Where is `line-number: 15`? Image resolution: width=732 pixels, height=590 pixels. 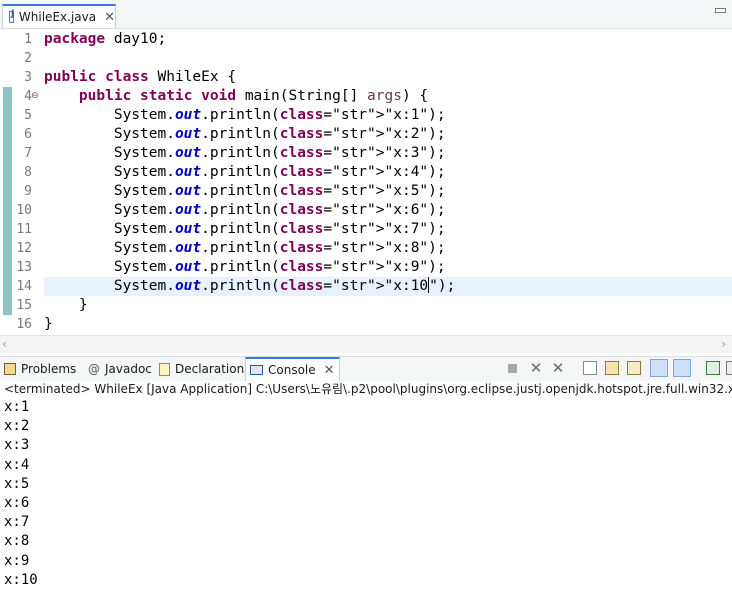 line-number: 15 is located at coordinates (24, 305).